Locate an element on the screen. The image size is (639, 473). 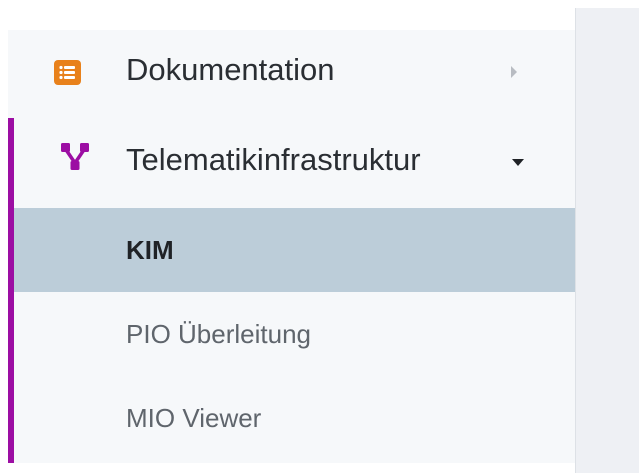
submenu-item-label: MIO Viewer is located at coordinates (194, 418).